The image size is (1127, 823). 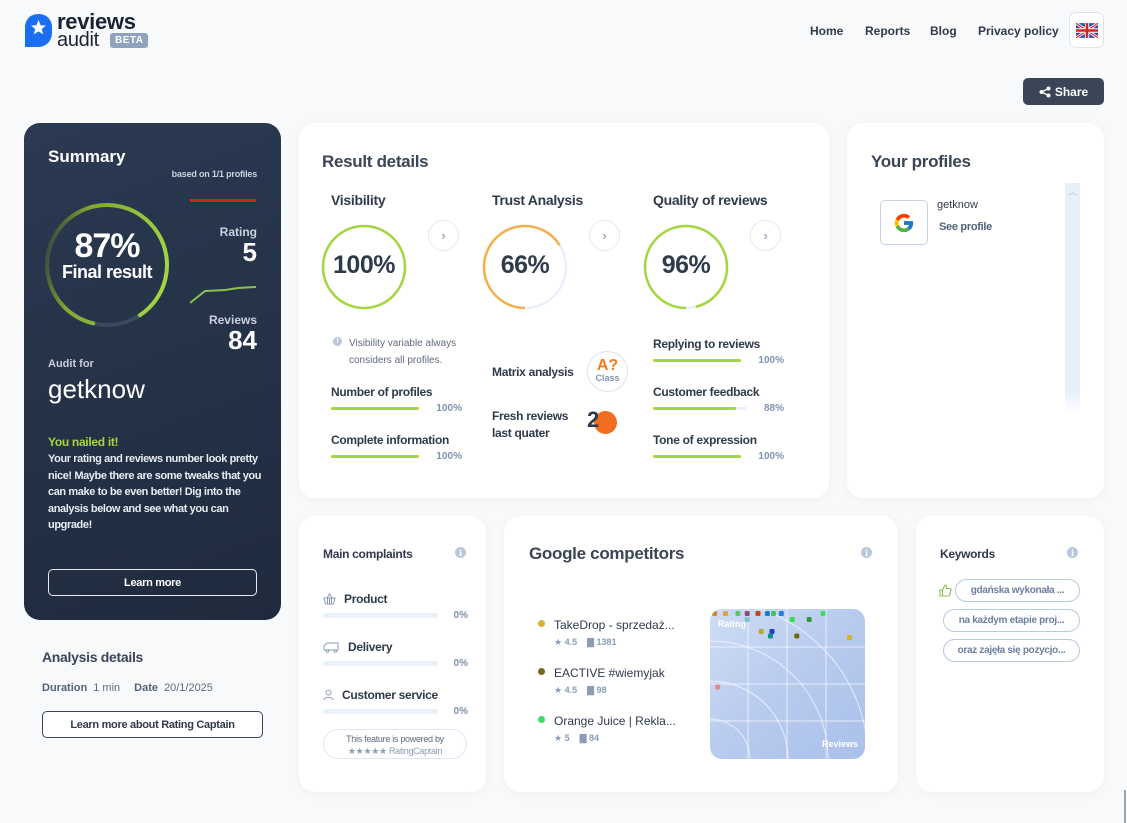 I want to click on nav-reports-link: Reports, so click(x=887, y=31).